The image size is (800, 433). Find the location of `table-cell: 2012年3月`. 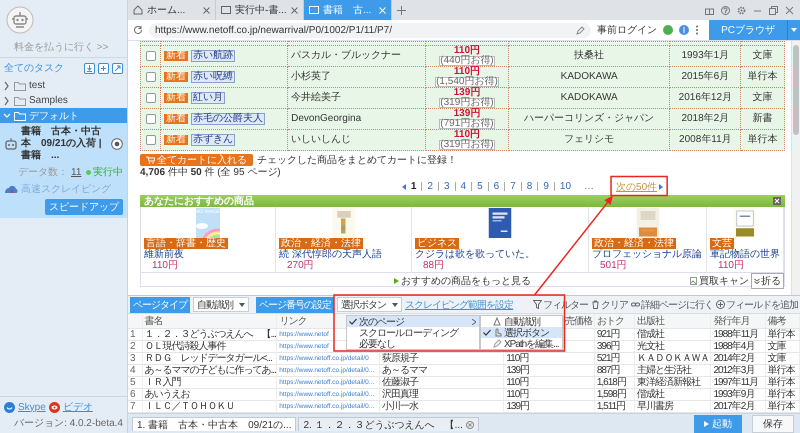

table-cell: 2012年3月 is located at coordinates (738, 370).